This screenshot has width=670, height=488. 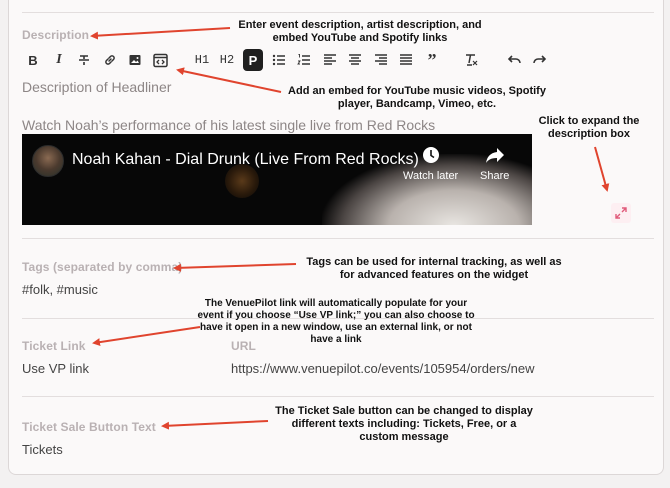 I want to click on align-center-button, so click(x=355, y=60).